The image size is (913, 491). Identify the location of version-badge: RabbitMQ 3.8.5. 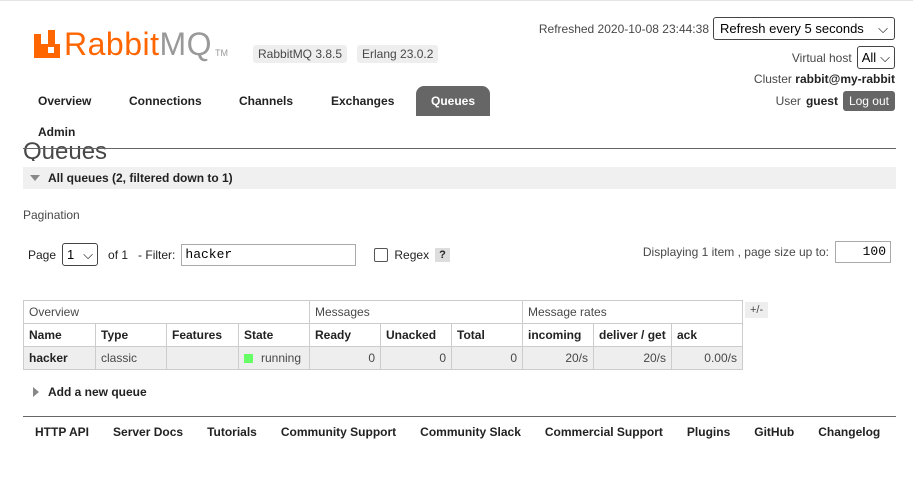
(300, 54).